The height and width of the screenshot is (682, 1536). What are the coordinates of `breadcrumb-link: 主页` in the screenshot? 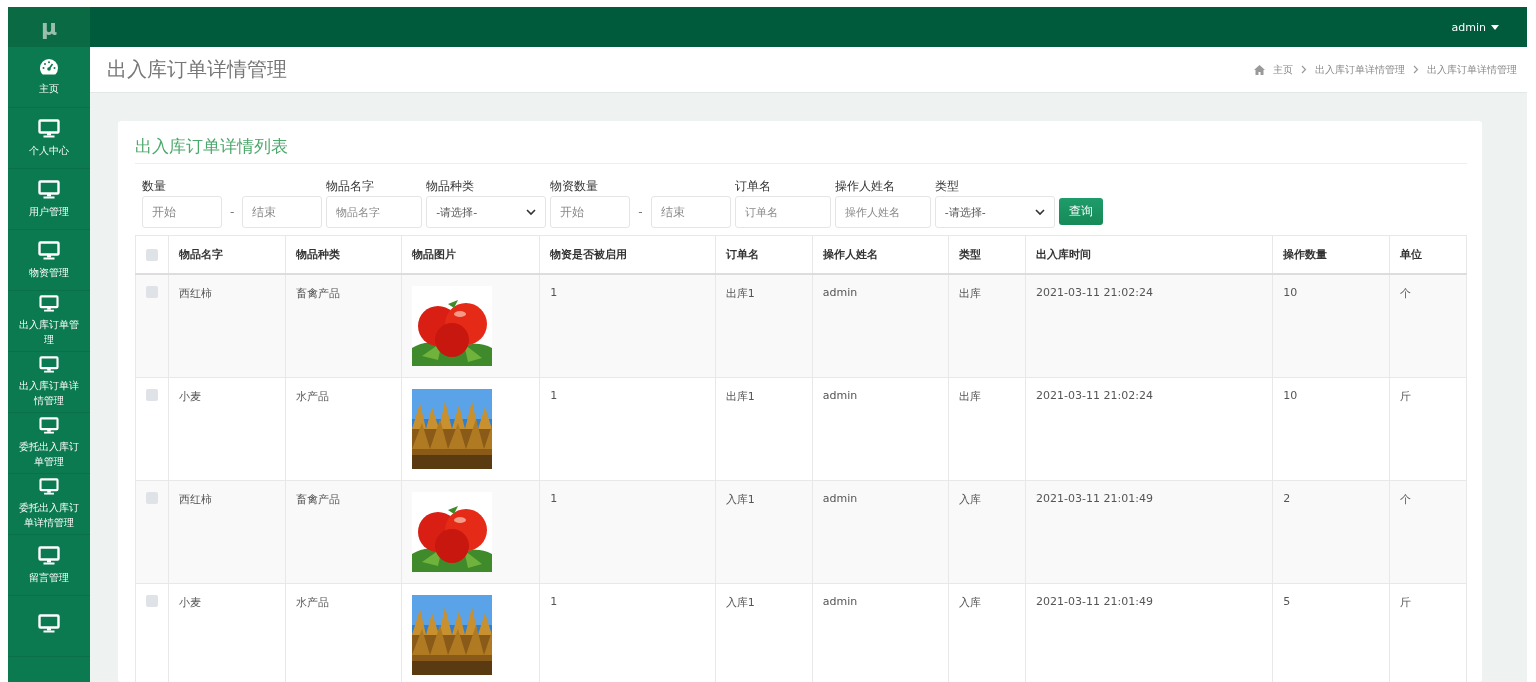 It's located at (1283, 69).